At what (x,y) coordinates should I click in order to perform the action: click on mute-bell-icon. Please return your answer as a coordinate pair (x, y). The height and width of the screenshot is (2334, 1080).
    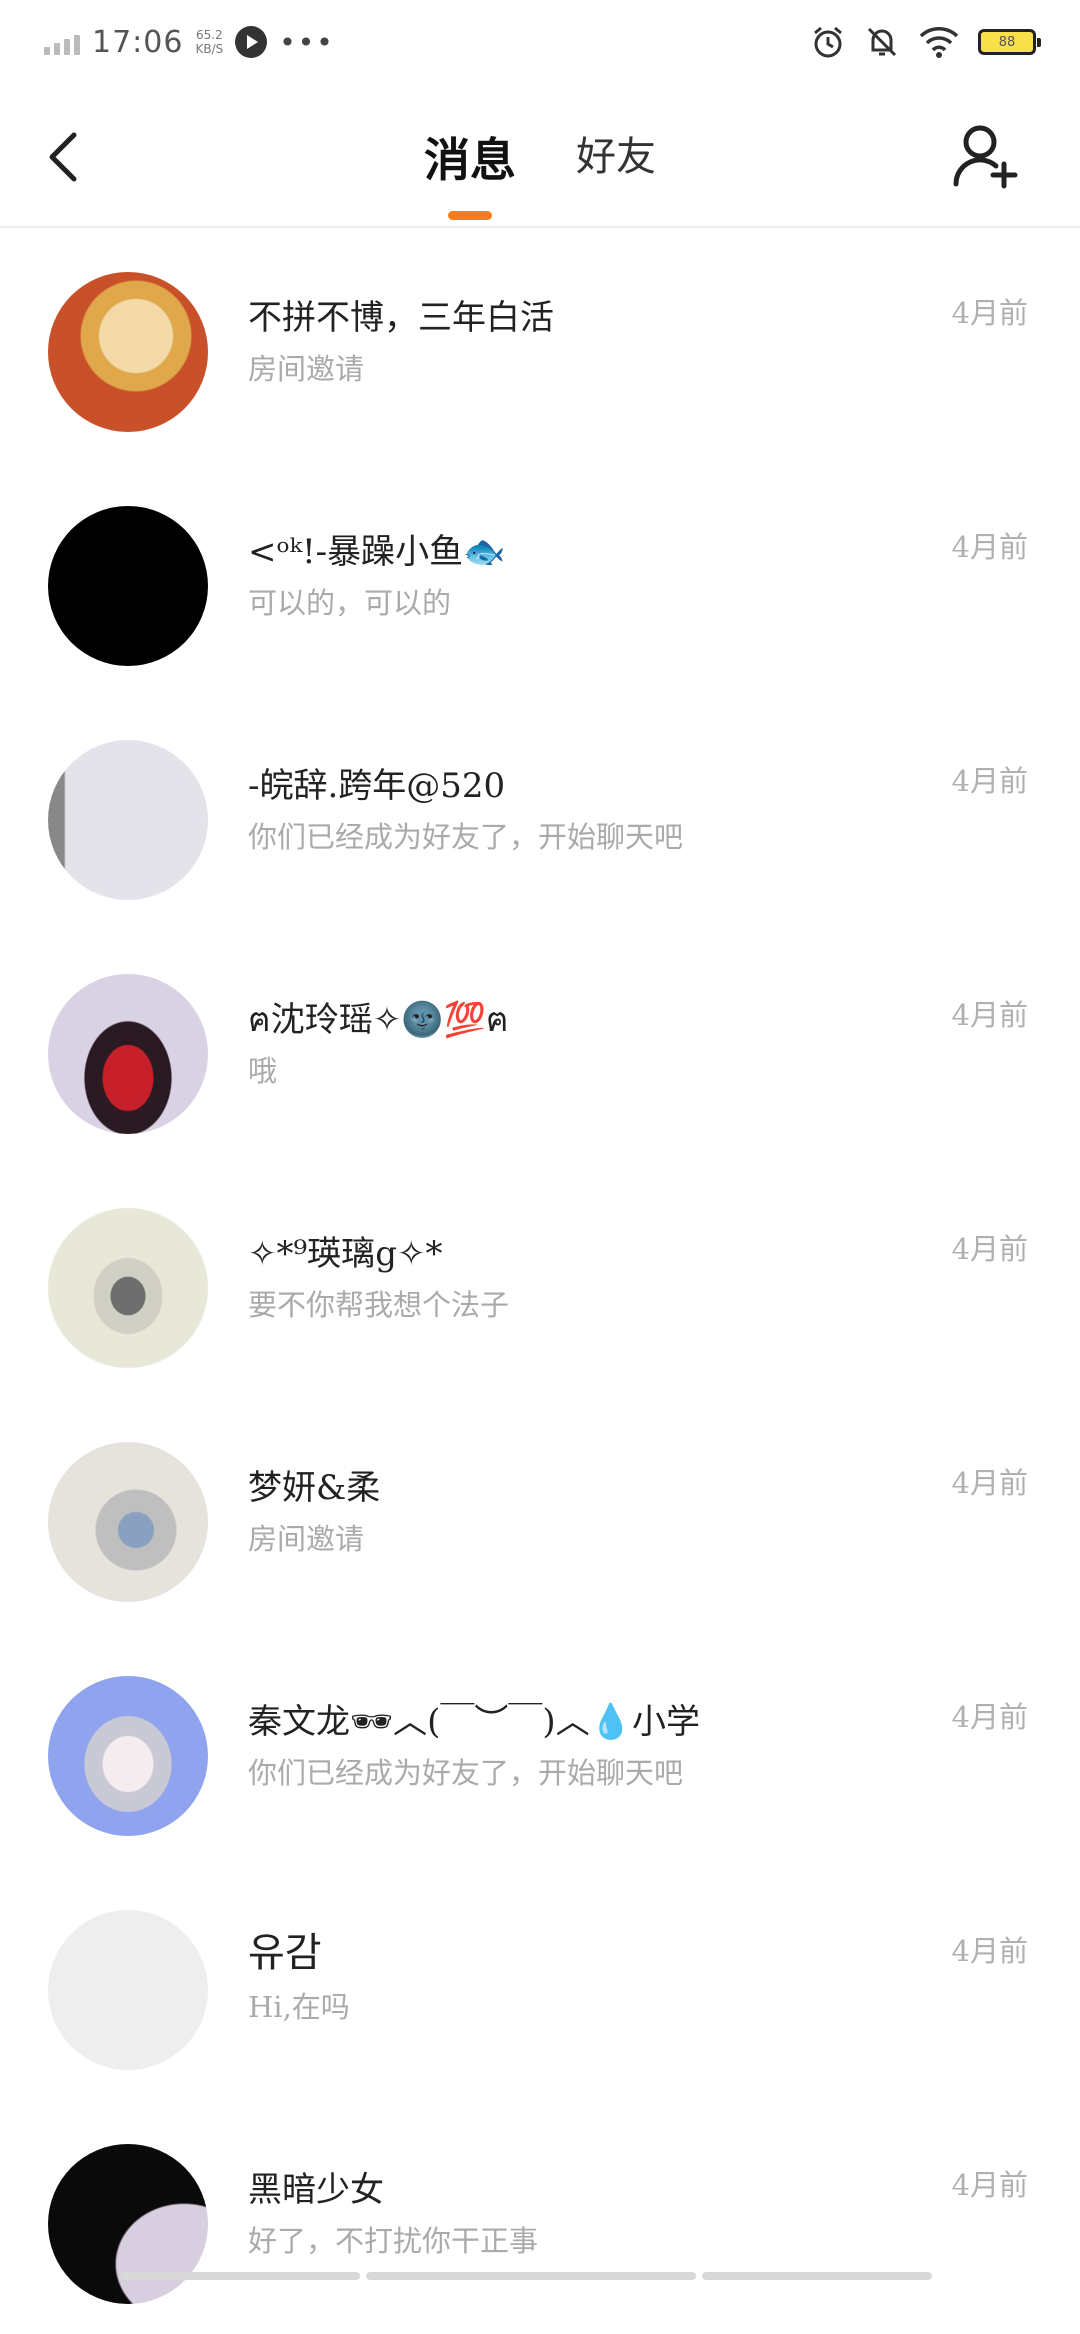
    Looking at the image, I should click on (882, 42).